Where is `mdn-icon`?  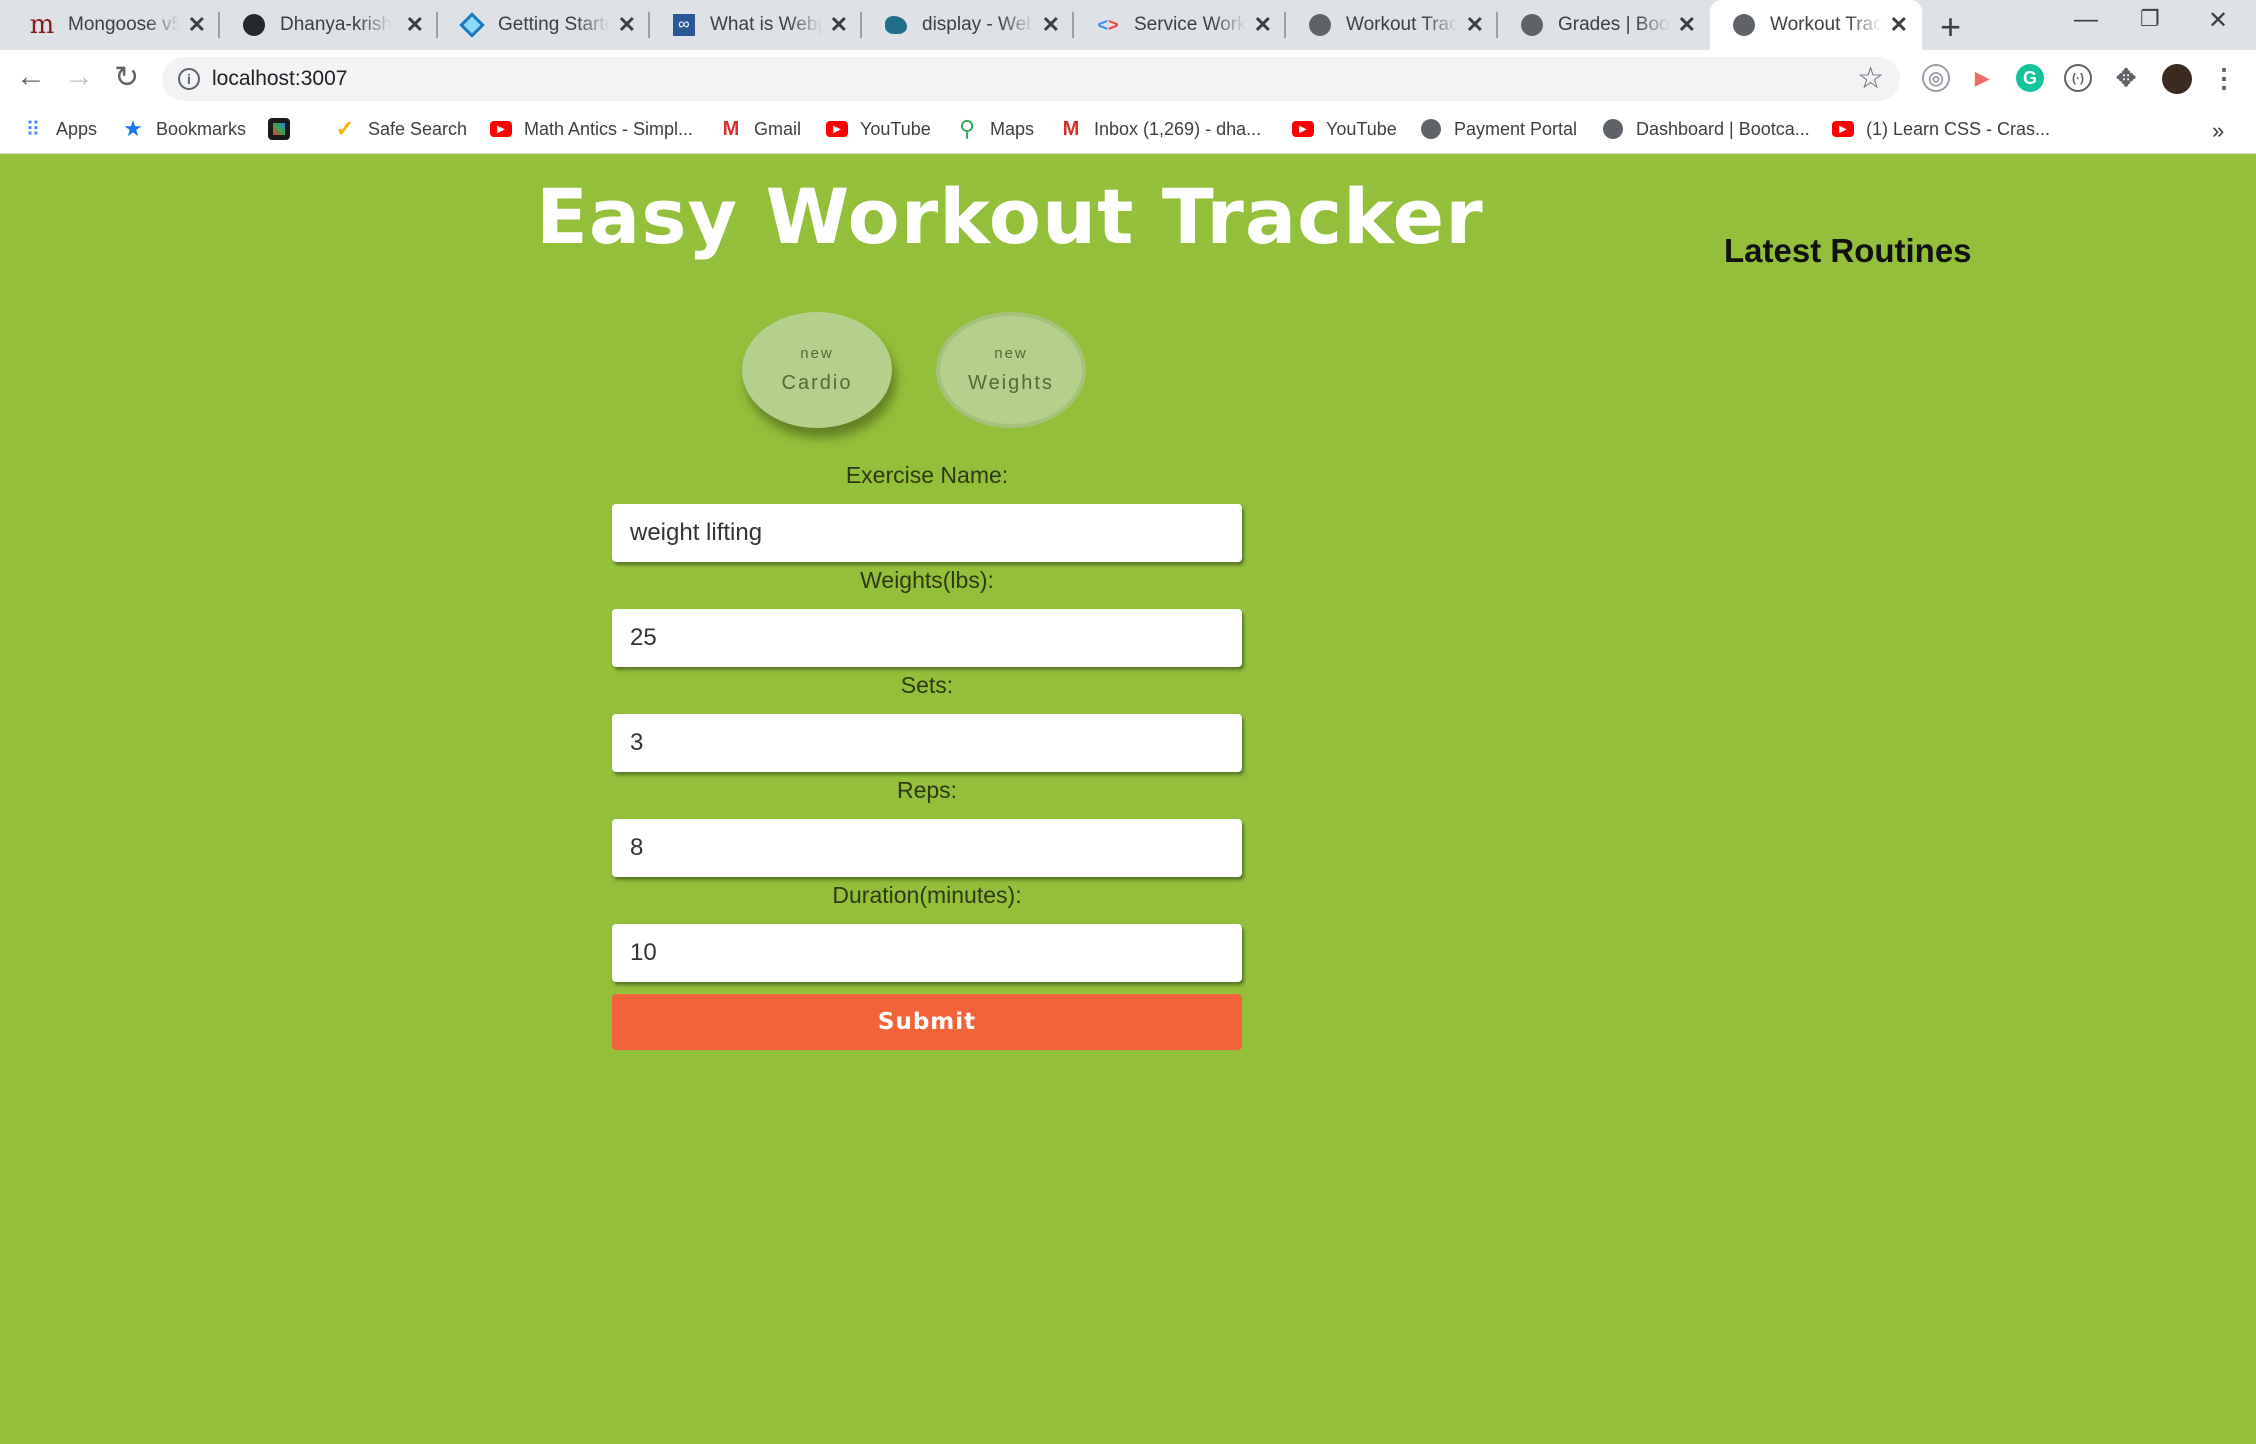 mdn-icon is located at coordinates (896, 25).